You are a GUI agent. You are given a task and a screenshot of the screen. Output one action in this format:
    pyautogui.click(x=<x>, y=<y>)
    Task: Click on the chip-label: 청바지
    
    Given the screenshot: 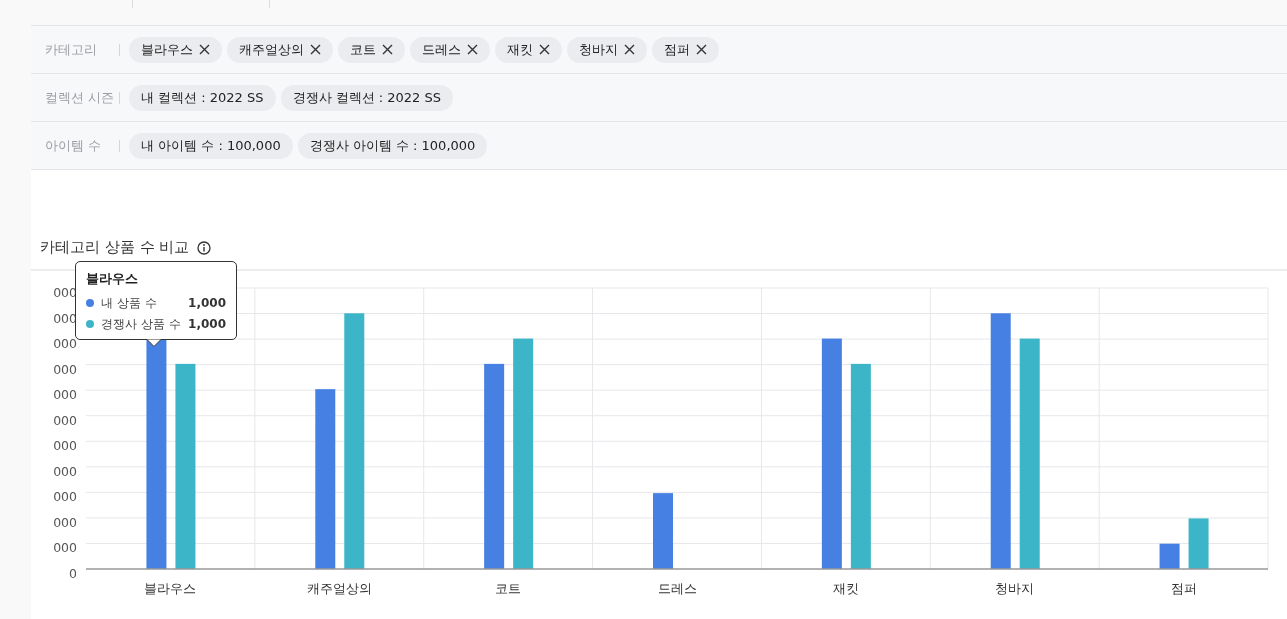 What is the action you would take?
    pyautogui.click(x=598, y=49)
    